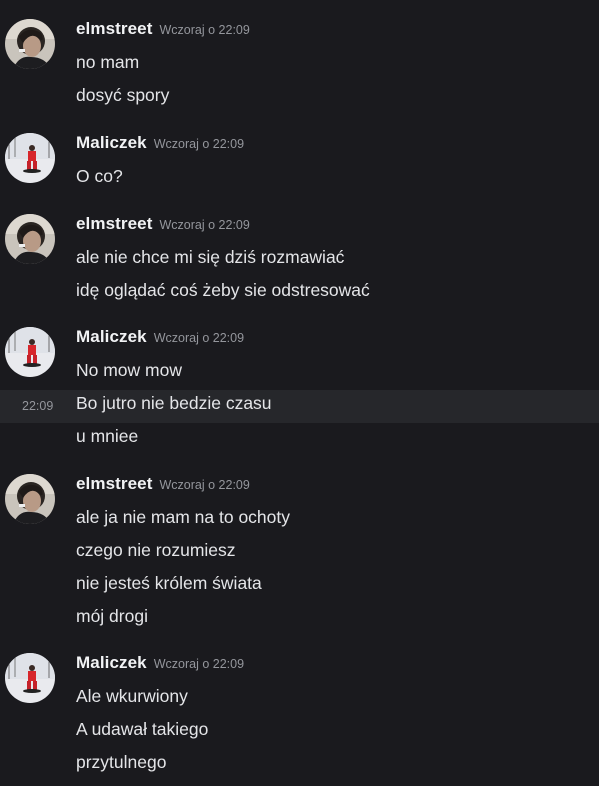 The image size is (599, 786). I want to click on message-text: ale nie chce mi się dziś rozmawiać, so click(210, 257).